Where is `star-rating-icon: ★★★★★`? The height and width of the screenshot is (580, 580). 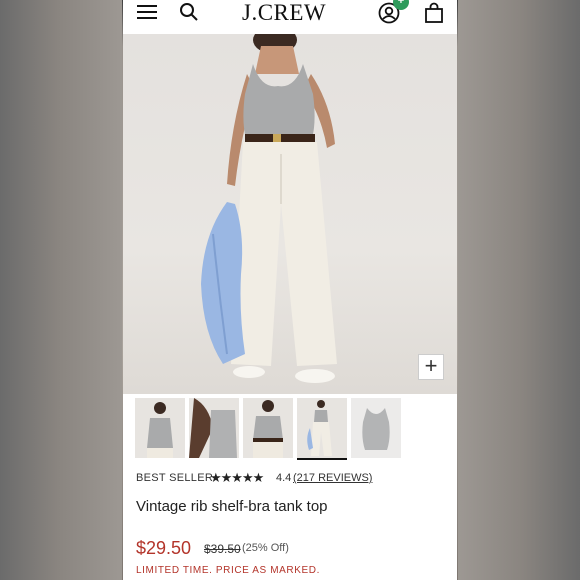 star-rating-icon: ★★★★★ is located at coordinates (237, 477).